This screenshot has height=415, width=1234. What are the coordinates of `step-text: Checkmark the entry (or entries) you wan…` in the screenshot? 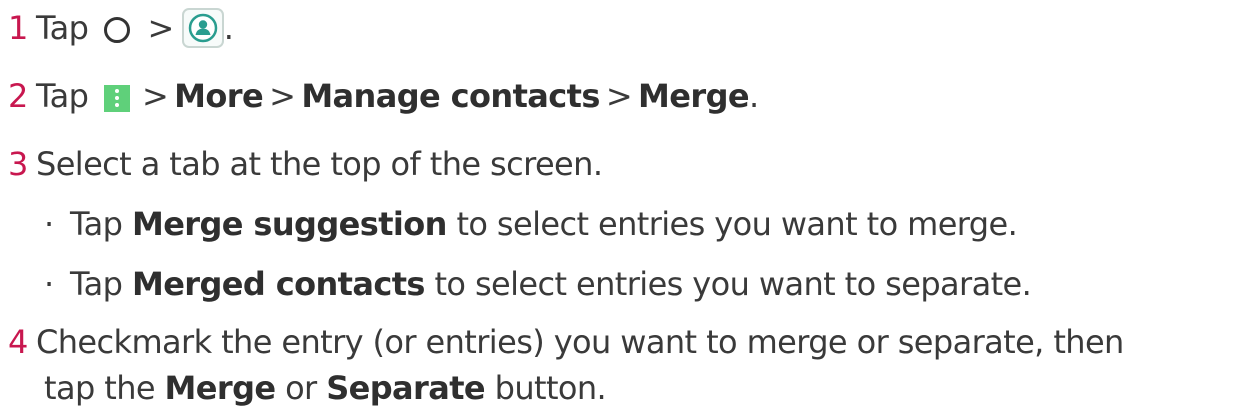 It's located at (580, 342).